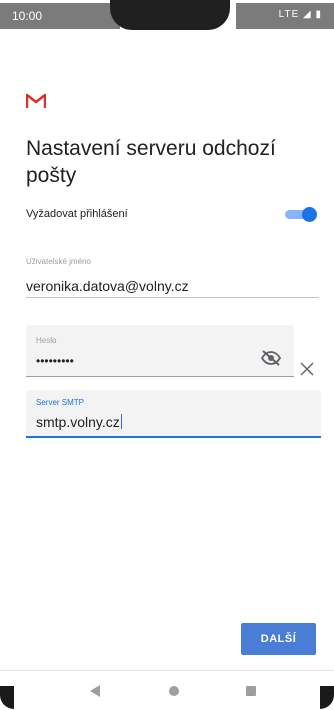 The image size is (334, 710). I want to click on username-label: Uživatelské jméno, so click(58, 261).